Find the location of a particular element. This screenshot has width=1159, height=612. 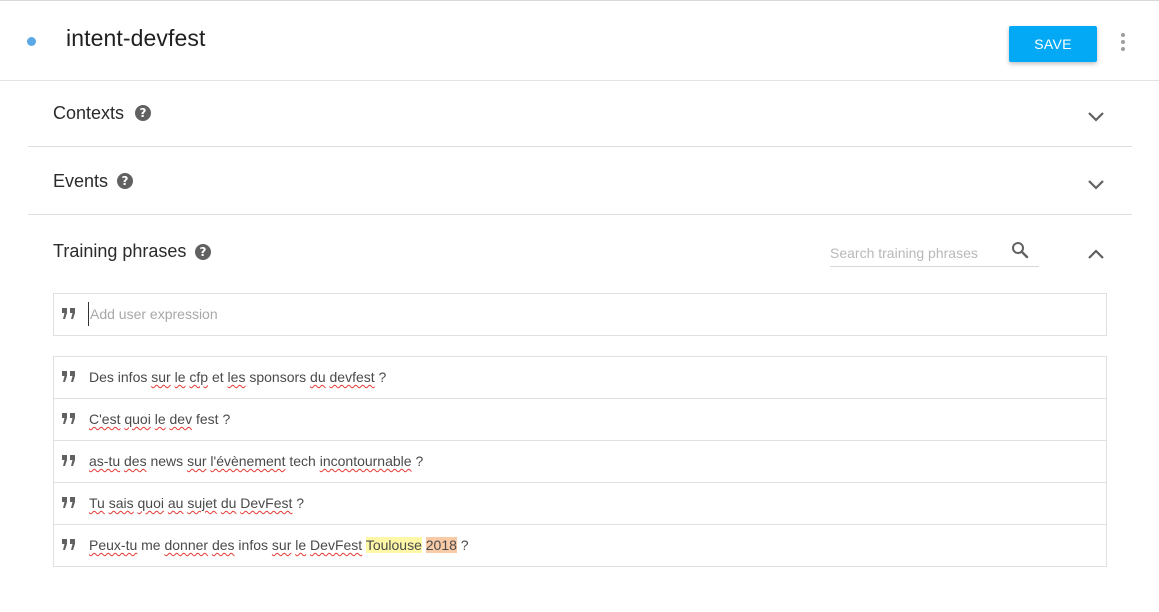

spellcheck-word: cfp is located at coordinates (199, 377).